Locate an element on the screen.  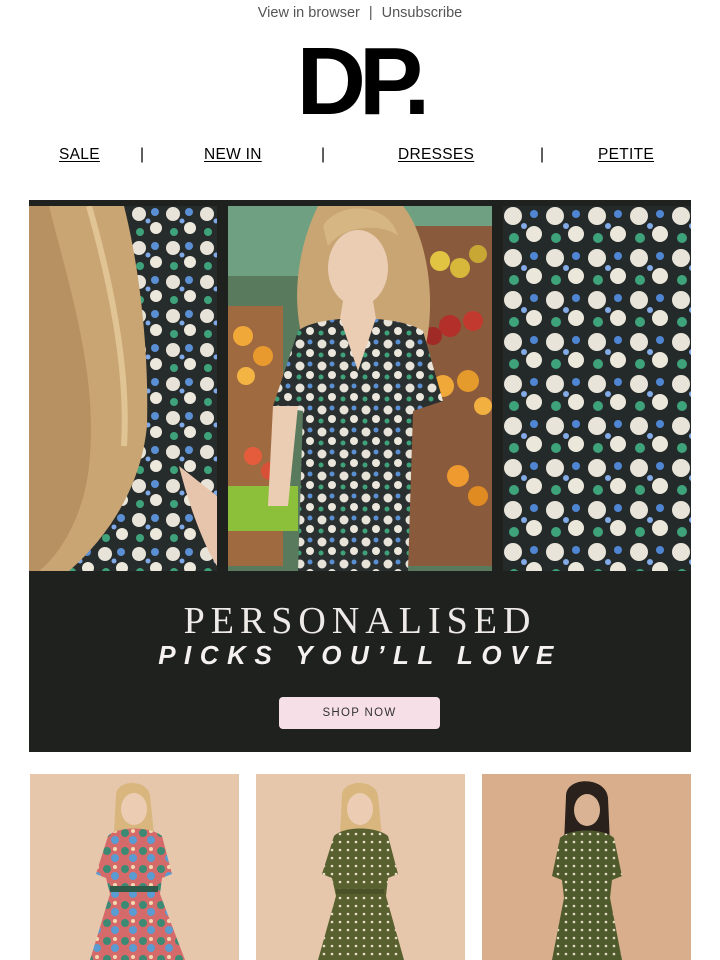
brand-logo: DP. is located at coordinates (360, 82).